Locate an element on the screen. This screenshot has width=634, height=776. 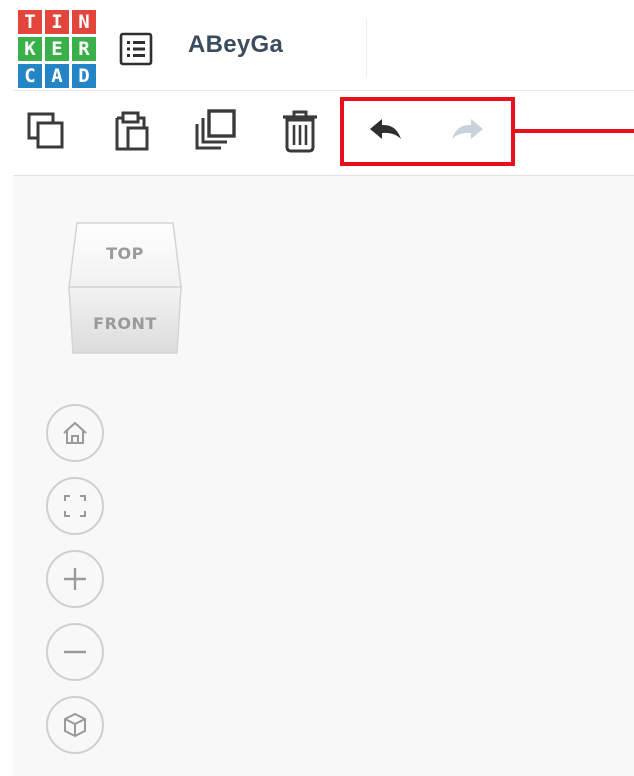
logo-letter: T is located at coordinates (30, 22).